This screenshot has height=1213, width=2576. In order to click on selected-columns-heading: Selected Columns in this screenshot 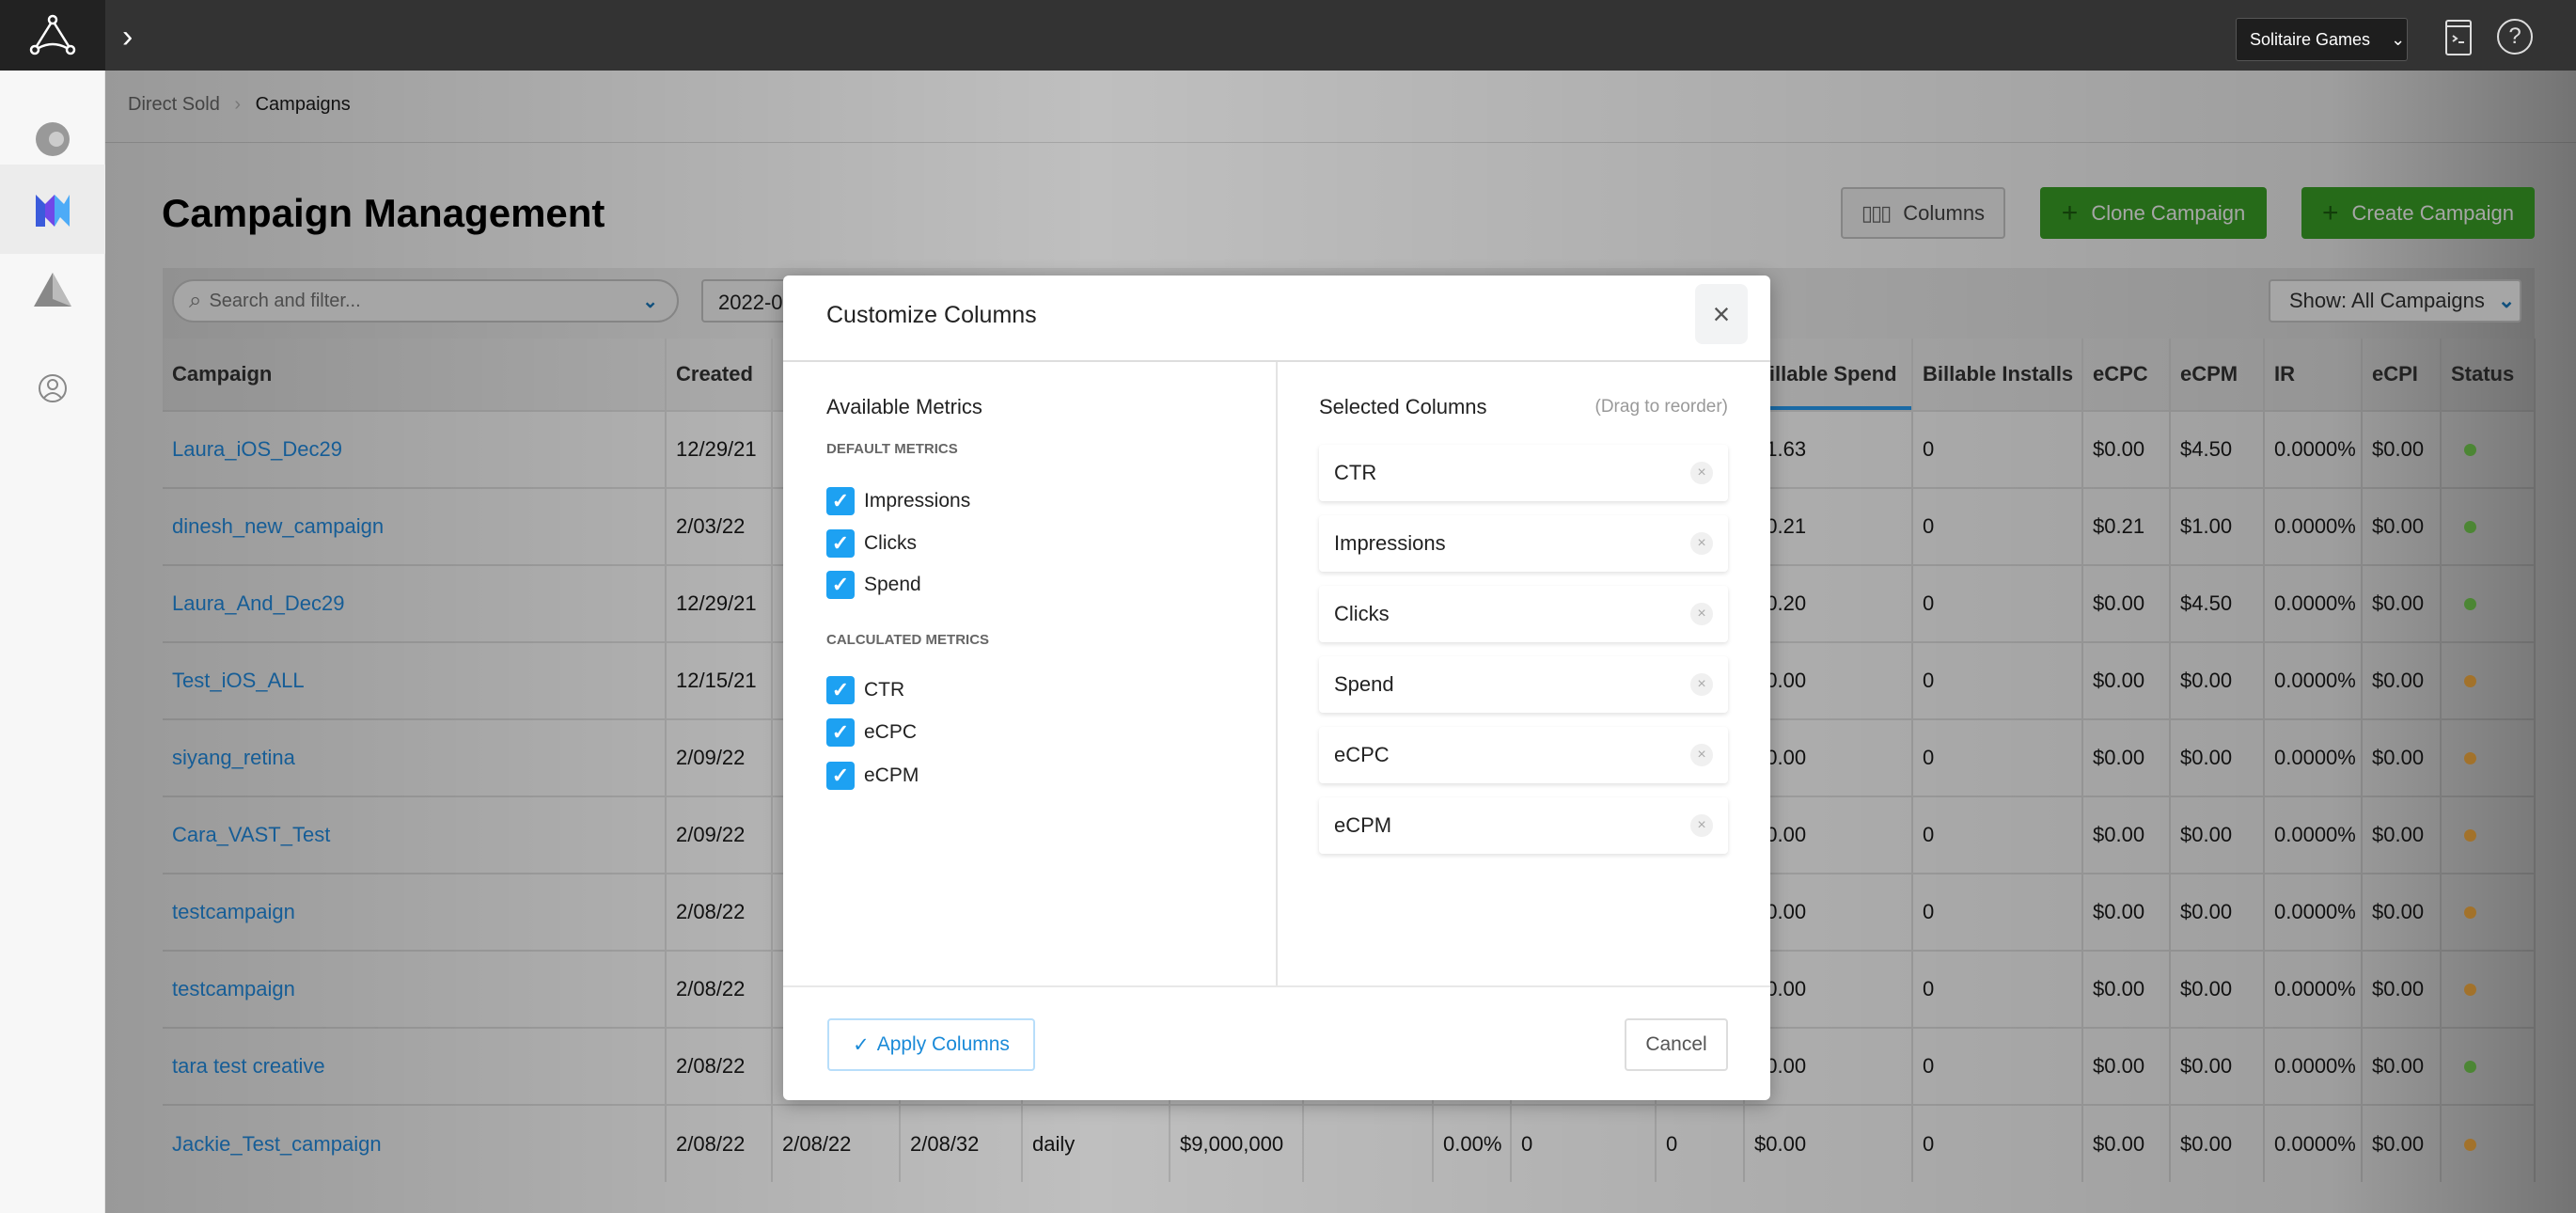, I will do `click(1403, 407)`.